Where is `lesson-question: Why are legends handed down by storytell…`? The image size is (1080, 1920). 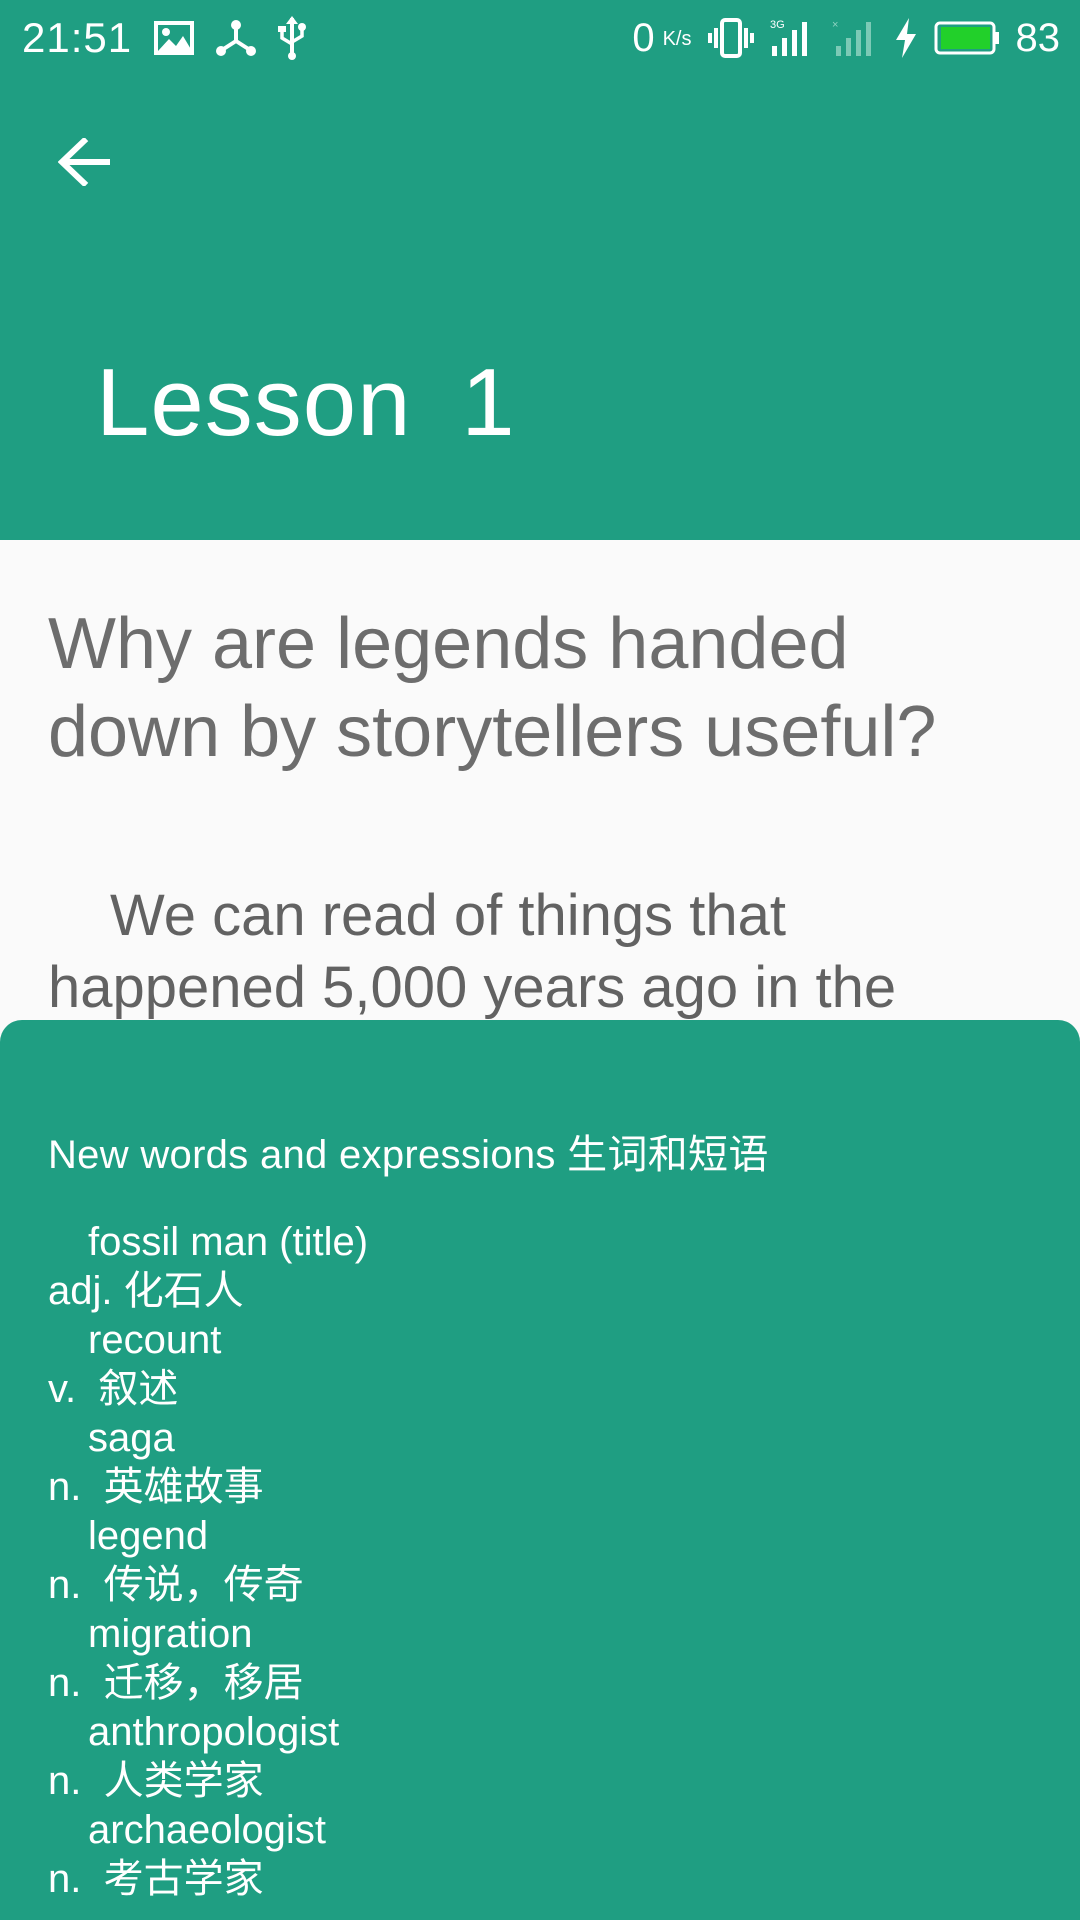
lesson-question: Why are legends handed down by storytell… is located at coordinates (492, 688).